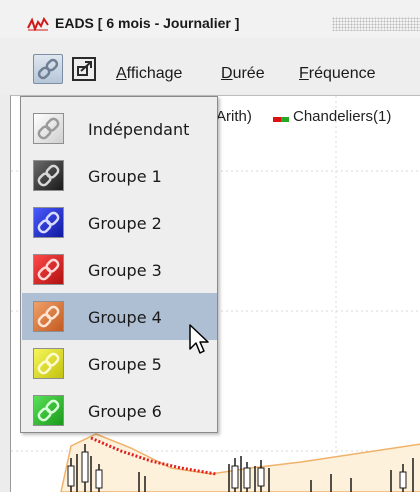  I want to click on link-icon-green, so click(48, 410).